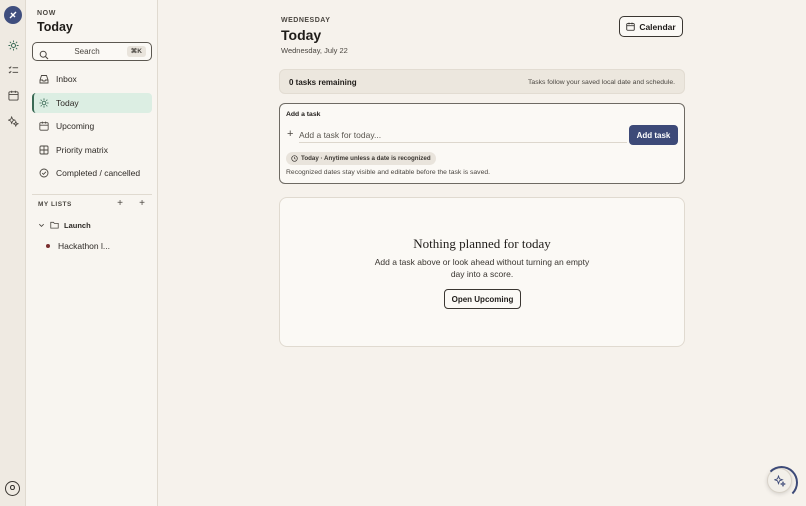 Image resolution: width=806 pixels, height=506 pixels. I want to click on add-list-button: +, so click(120, 204).